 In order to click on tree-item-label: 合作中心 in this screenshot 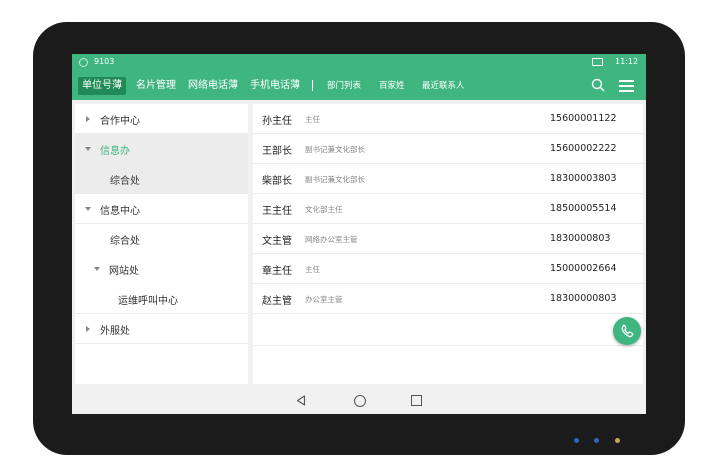, I will do `click(120, 121)`.